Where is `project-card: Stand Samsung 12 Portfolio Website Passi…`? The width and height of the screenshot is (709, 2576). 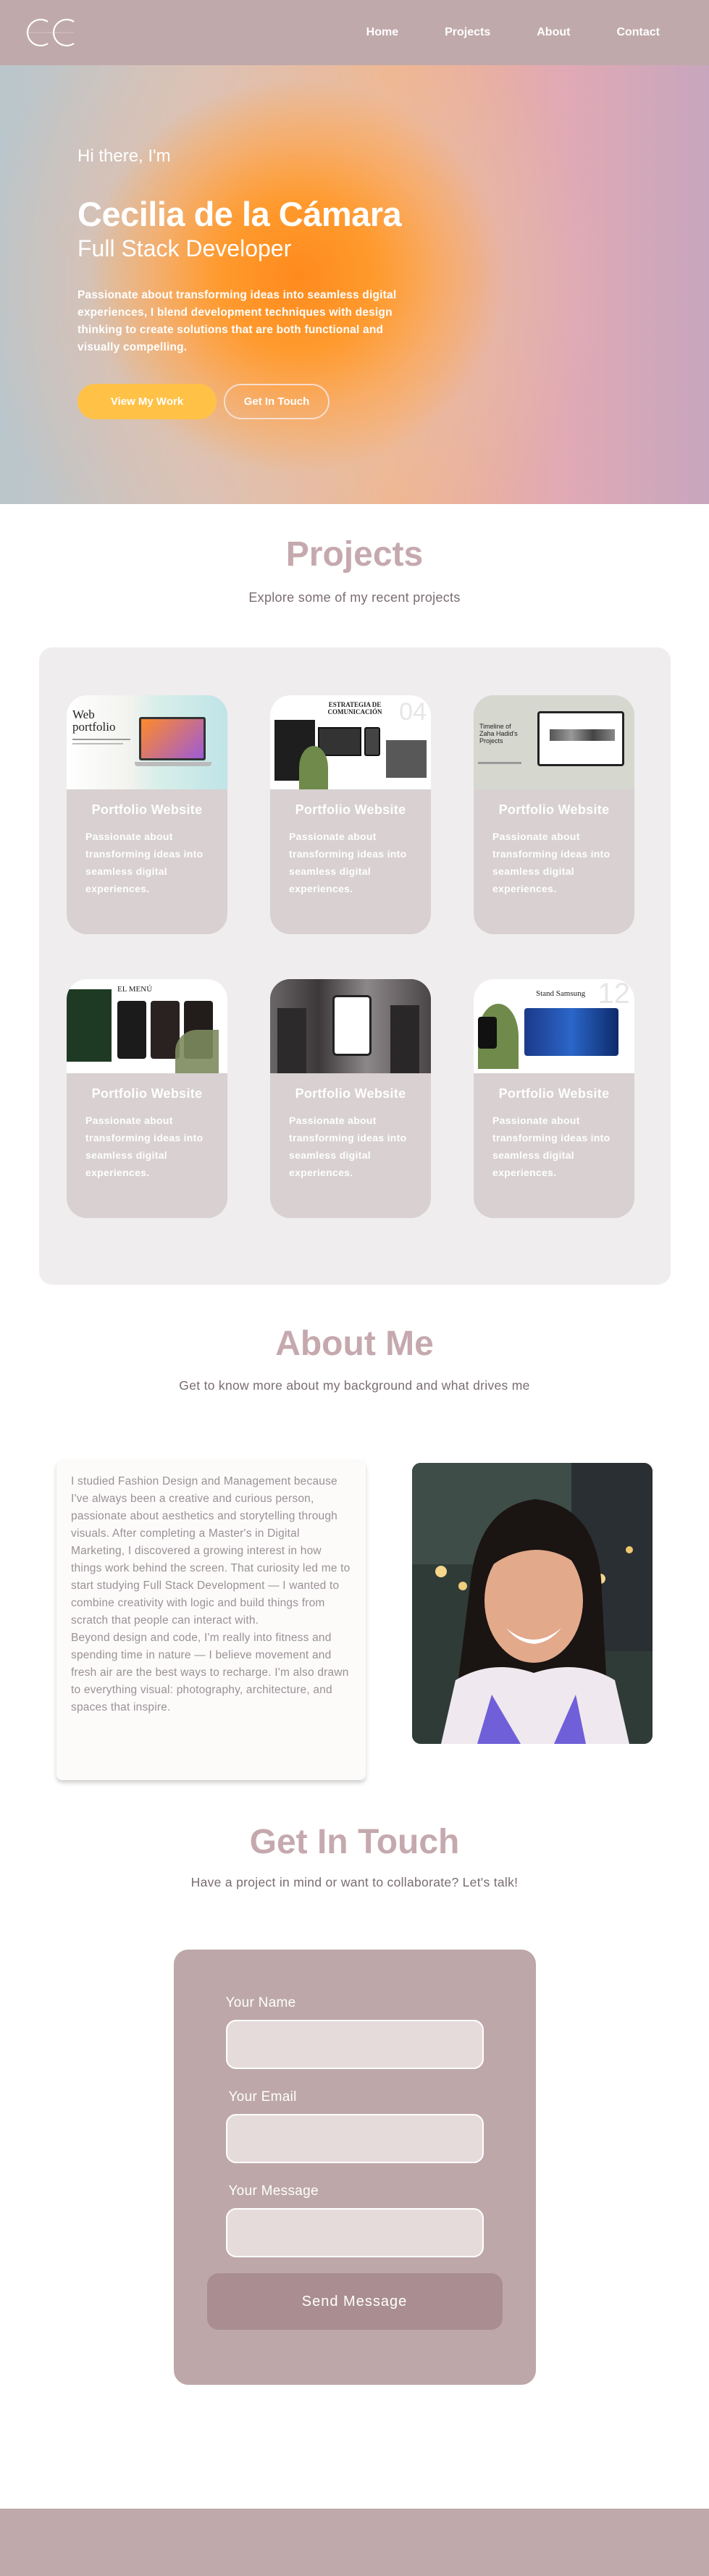 project-card: Stand Samsung 12 Portfolio Website Passi… is located at coordinates (554, 1098).